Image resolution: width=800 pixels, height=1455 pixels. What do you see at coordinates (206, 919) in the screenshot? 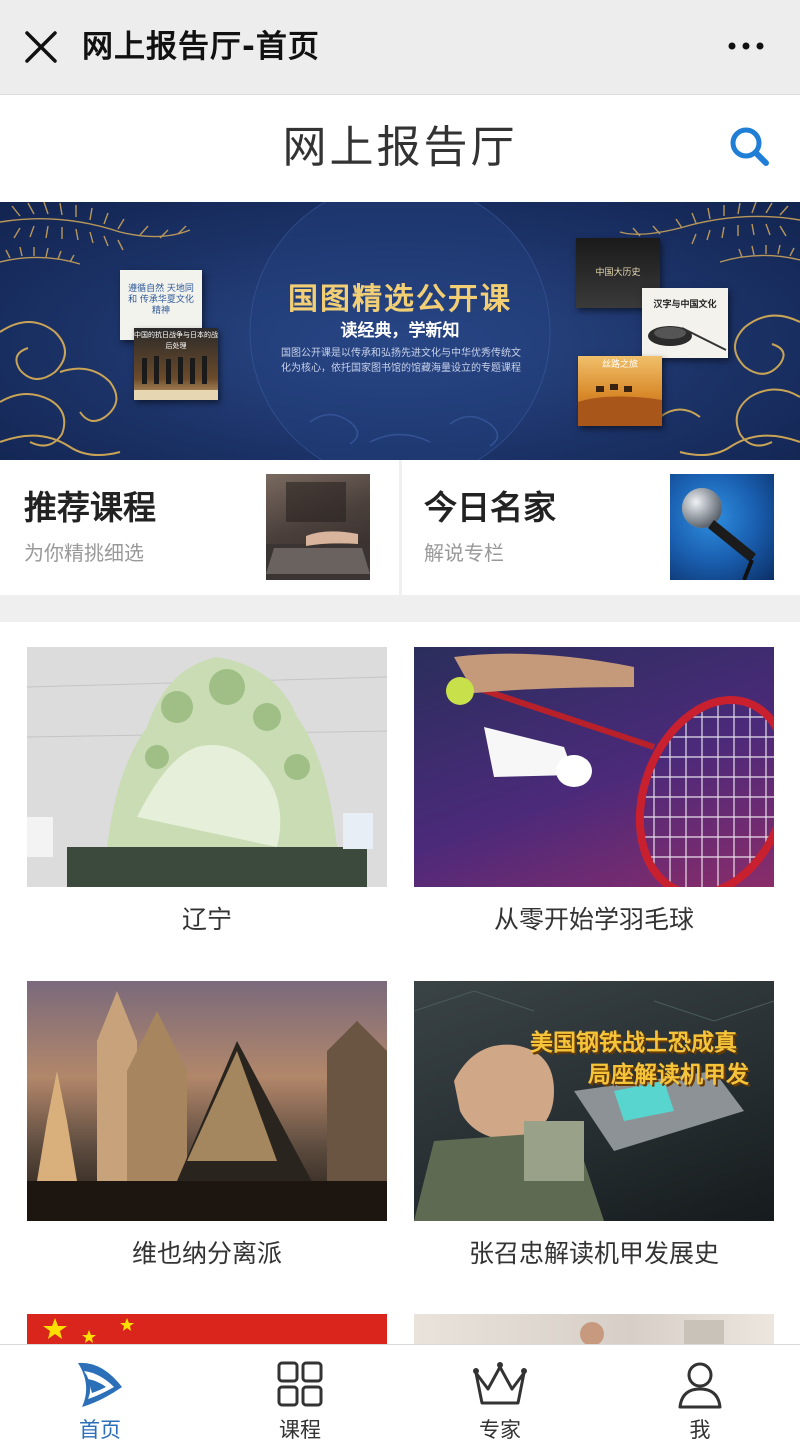
I see `course-title: 辽宁` at bounding box center [206, 919].